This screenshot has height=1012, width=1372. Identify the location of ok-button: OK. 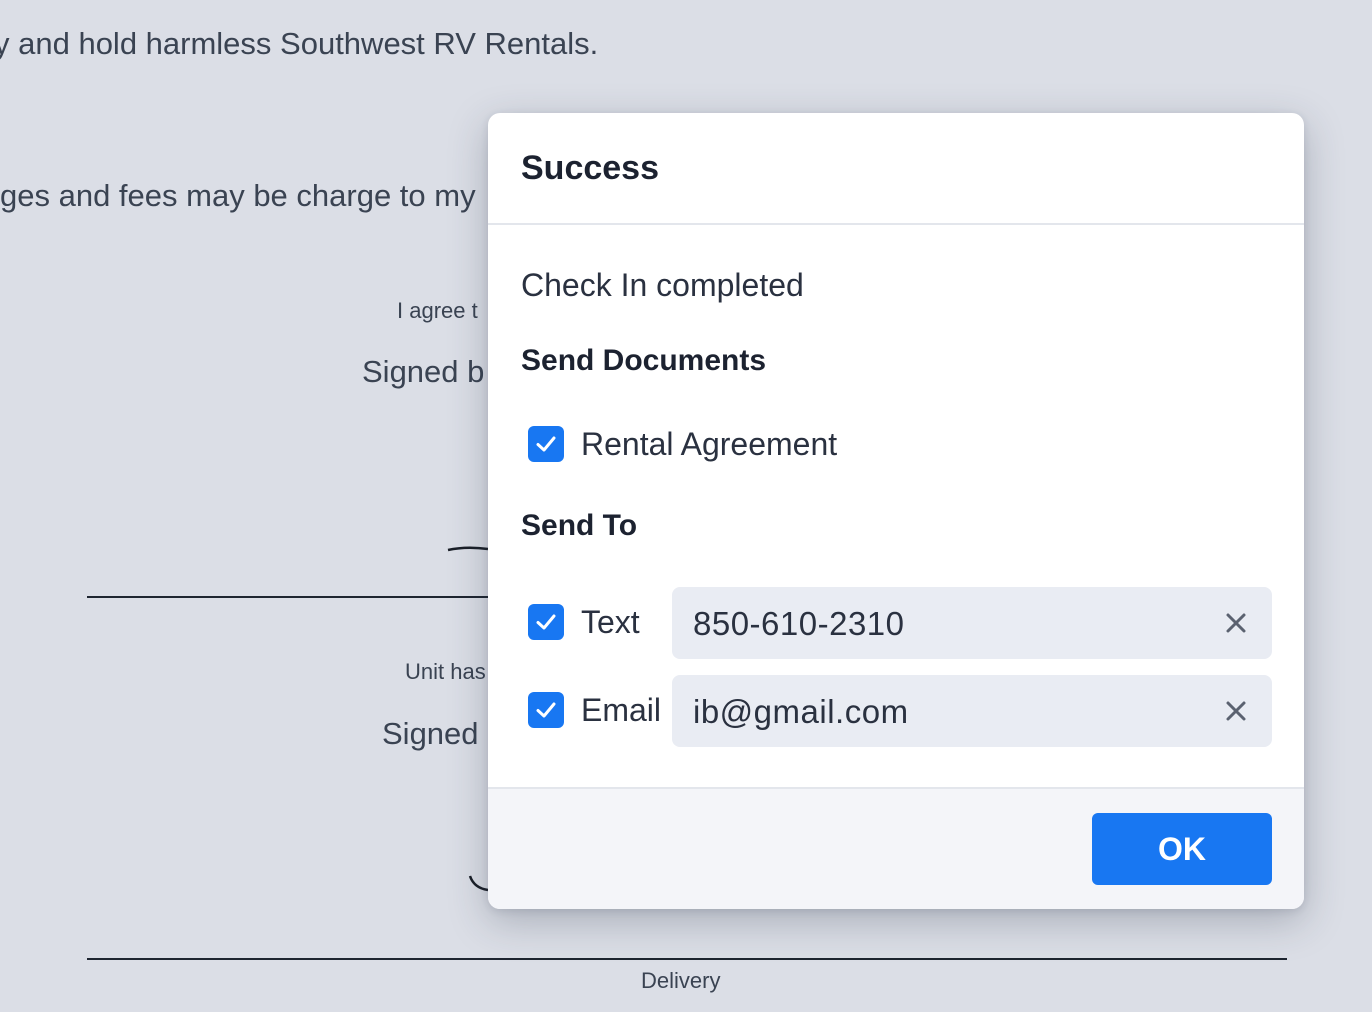
(1182, 849).